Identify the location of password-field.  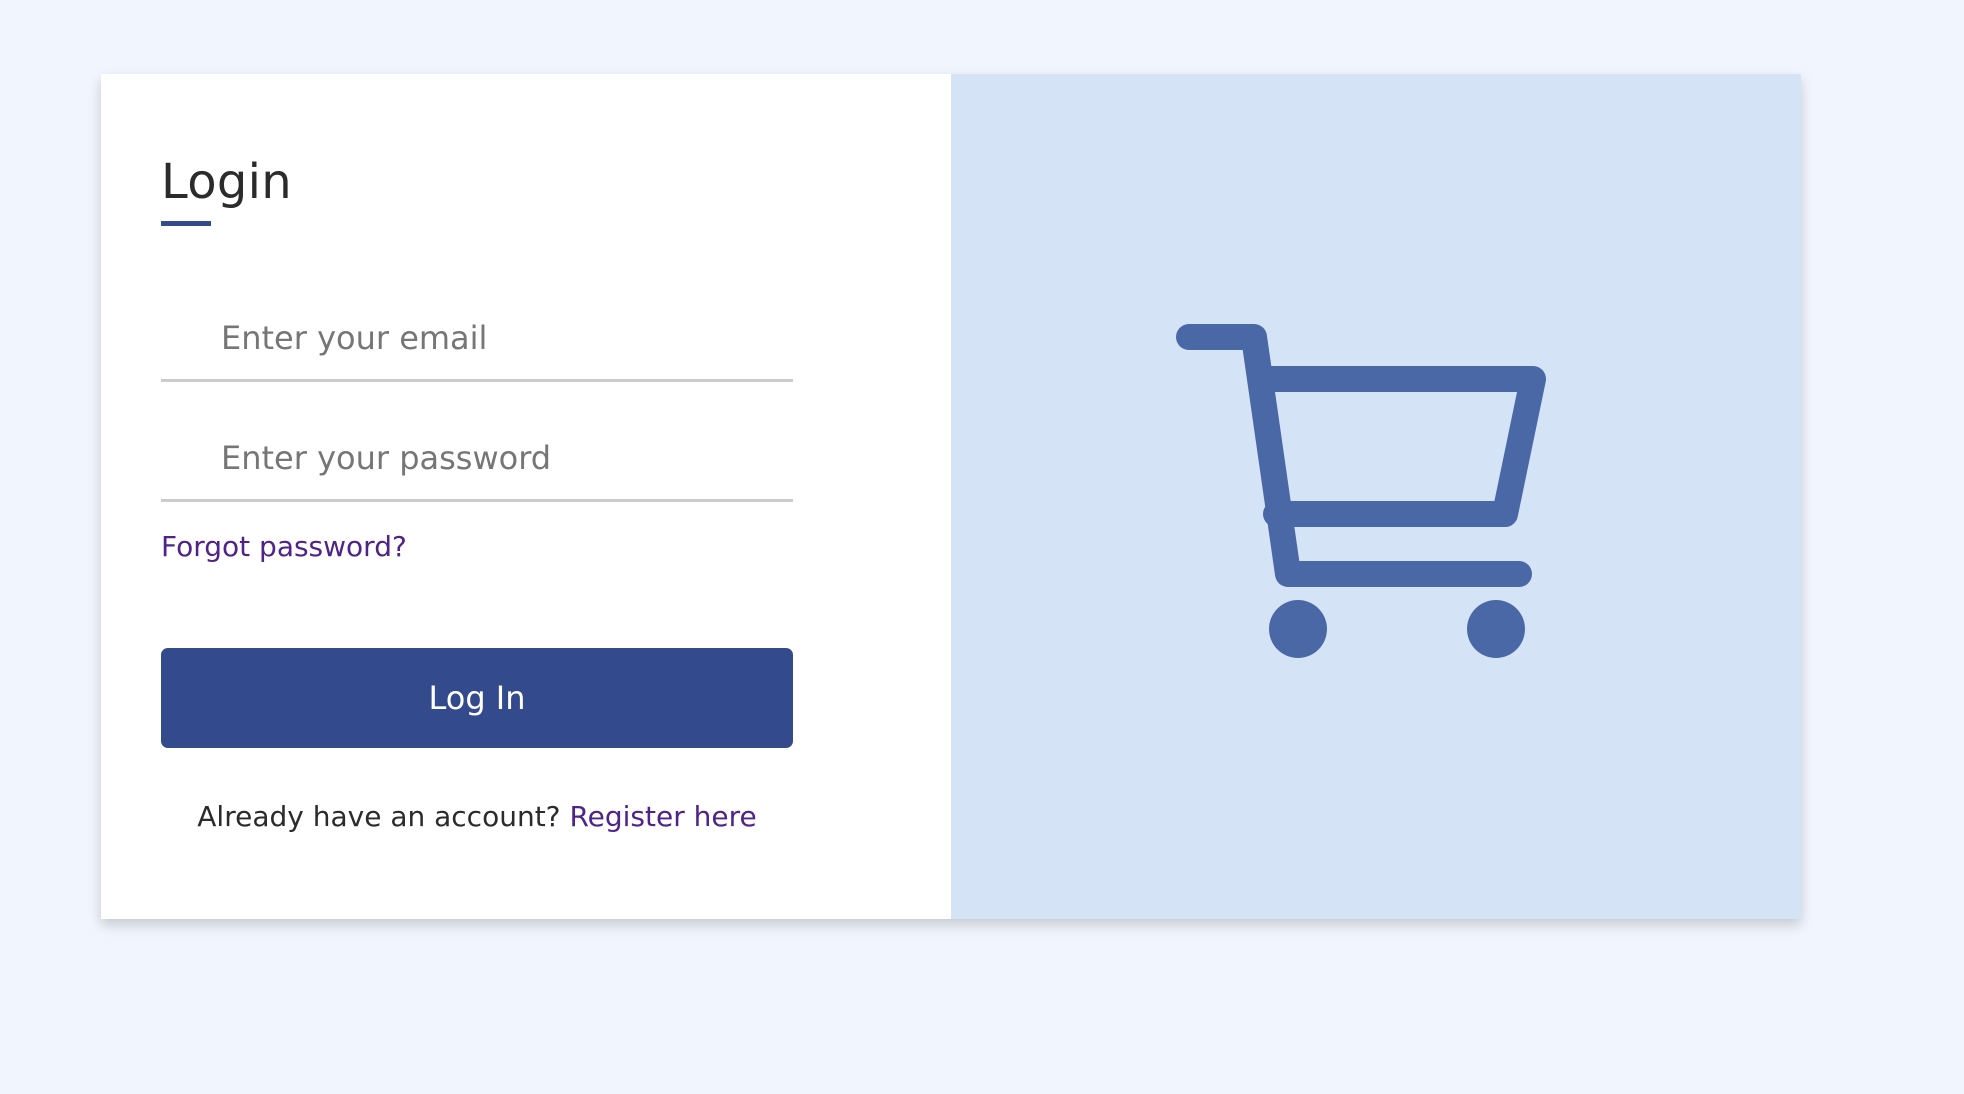
(477, 458).